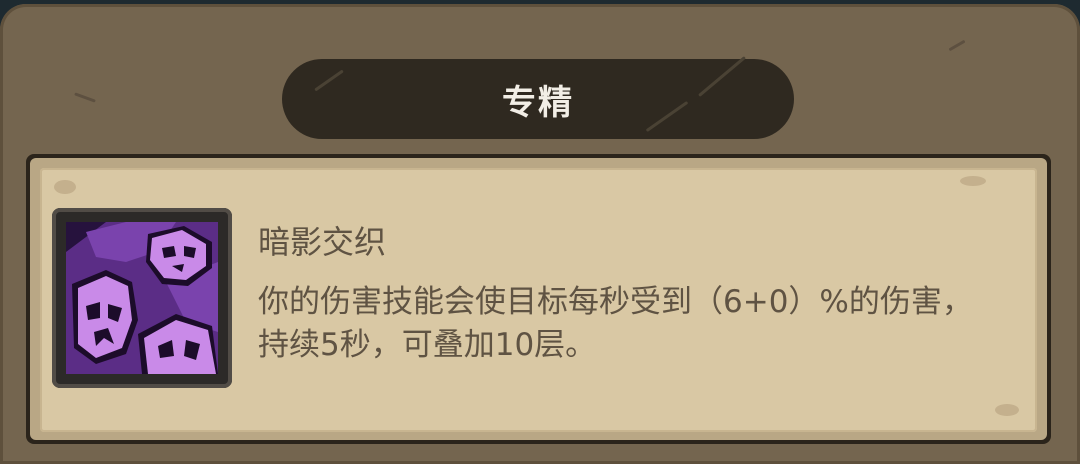 This screenshot has height=464, width=1080. I want to click on skill-name: 暗影交织, so click(322, 242).